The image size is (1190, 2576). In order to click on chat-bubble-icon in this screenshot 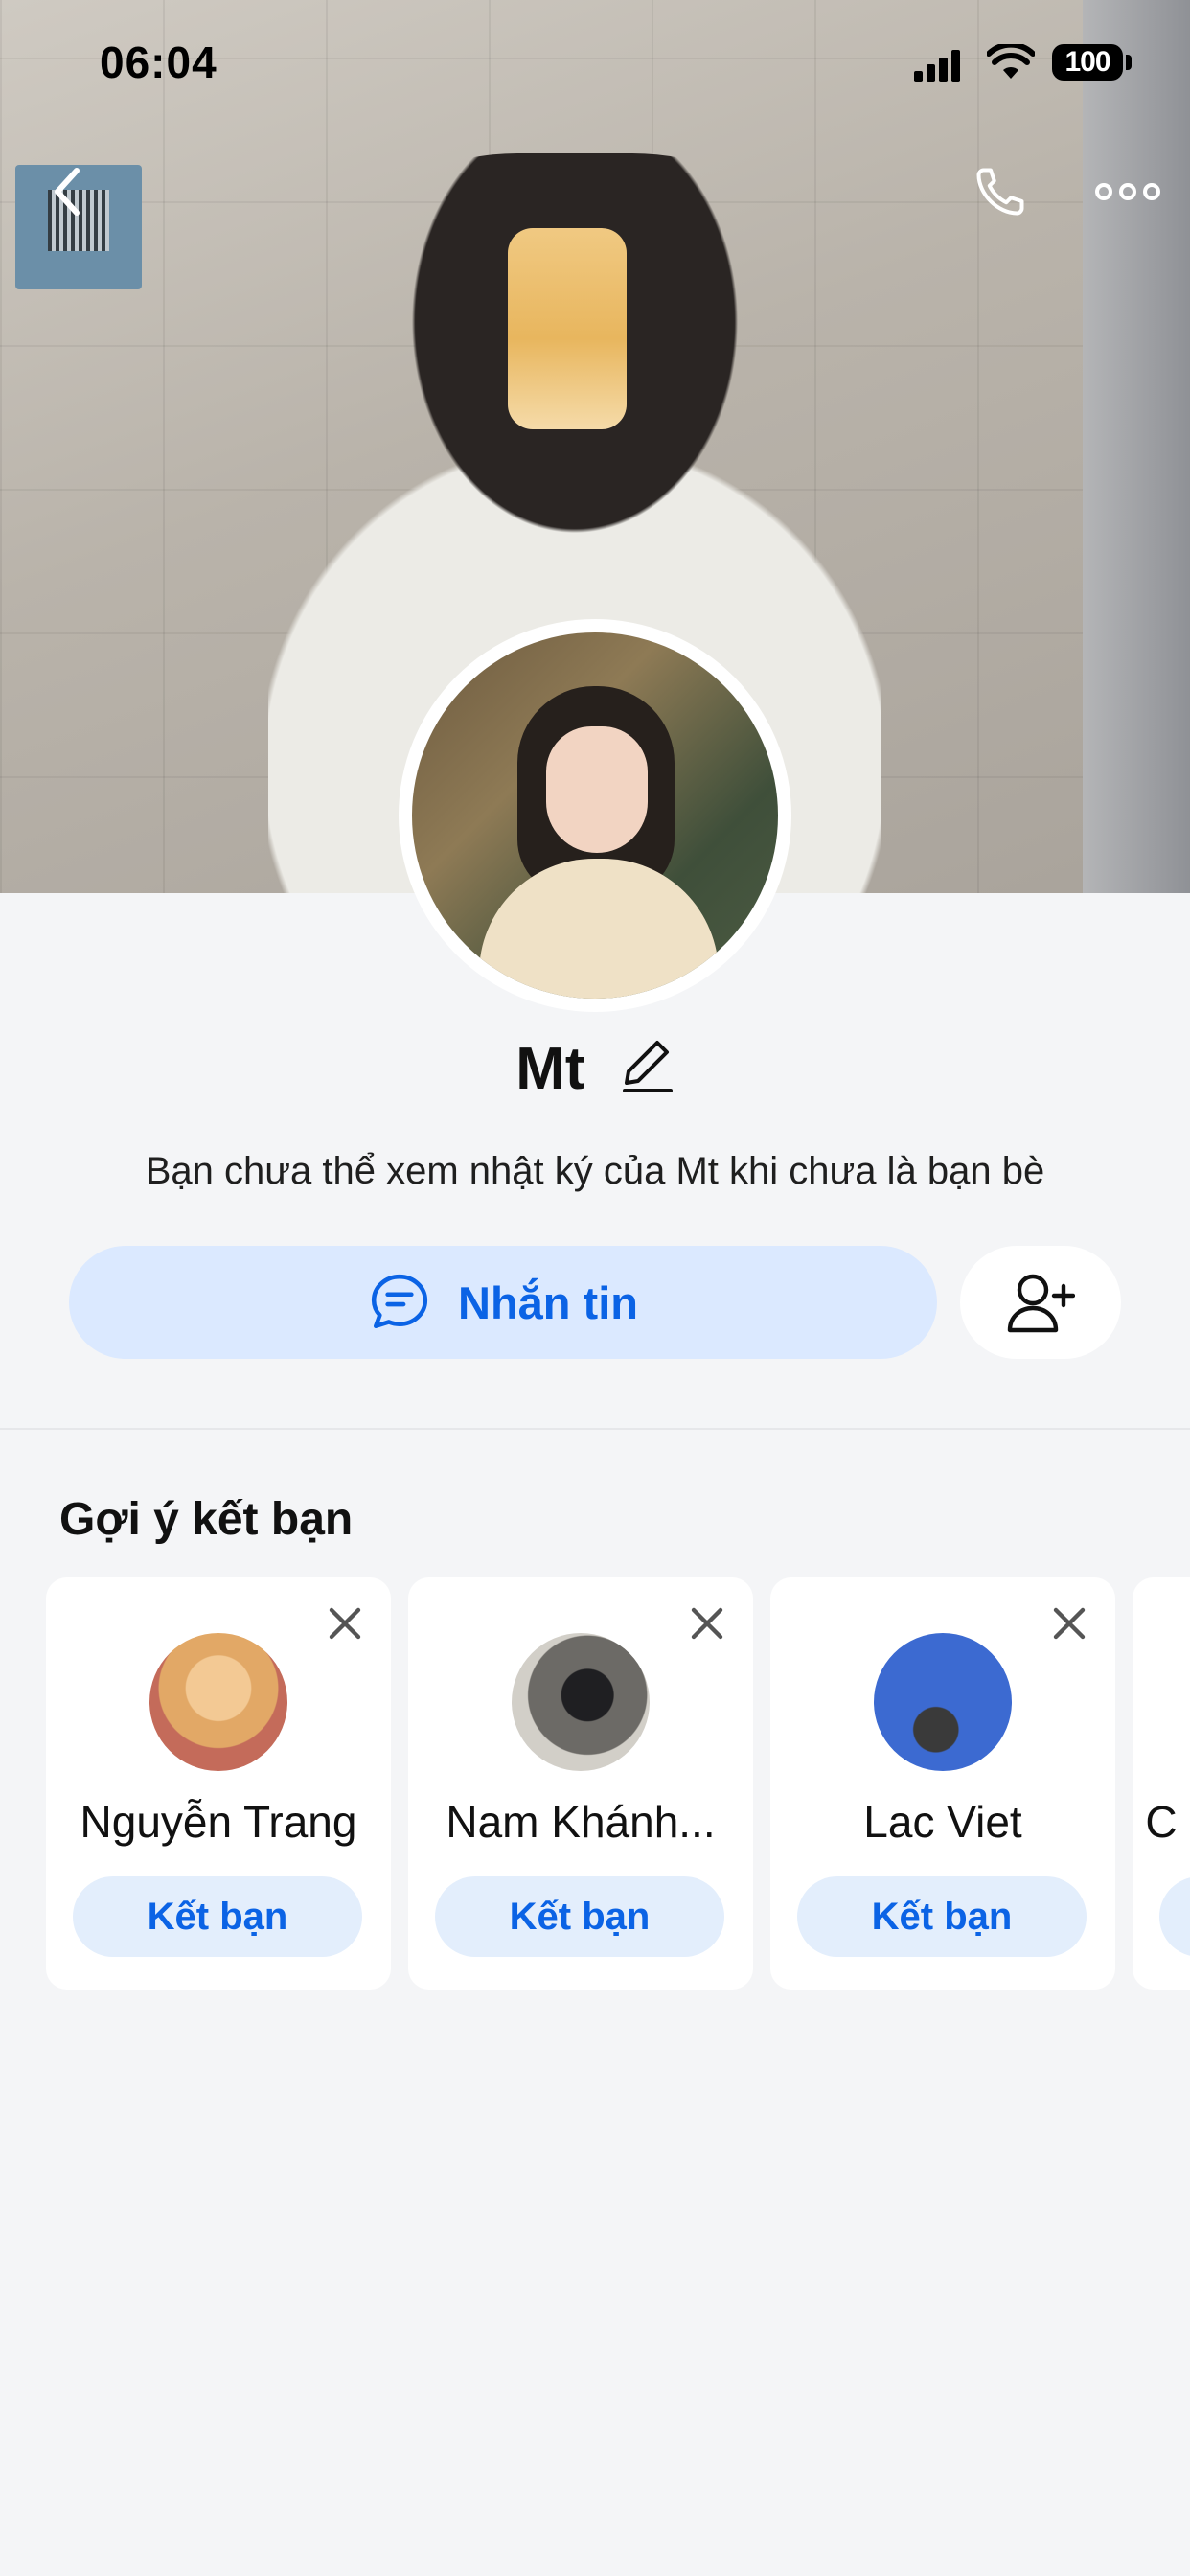, I will do `click(399, 1301)`.